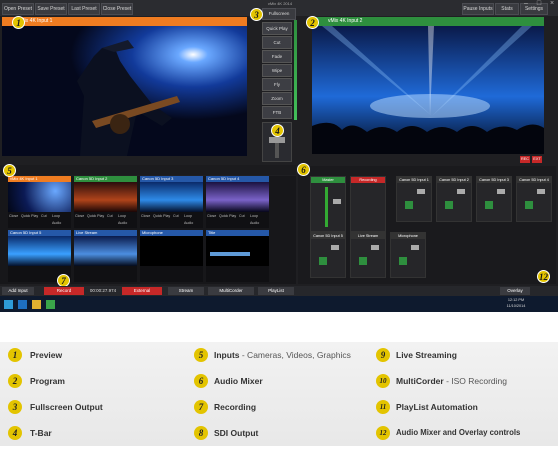 The height and width of the screenshot is (449, 558). What do you see at coordinates (507, 9) in the screenshot?
I see `stats-button: Stats` at bounding box center [507, 9].